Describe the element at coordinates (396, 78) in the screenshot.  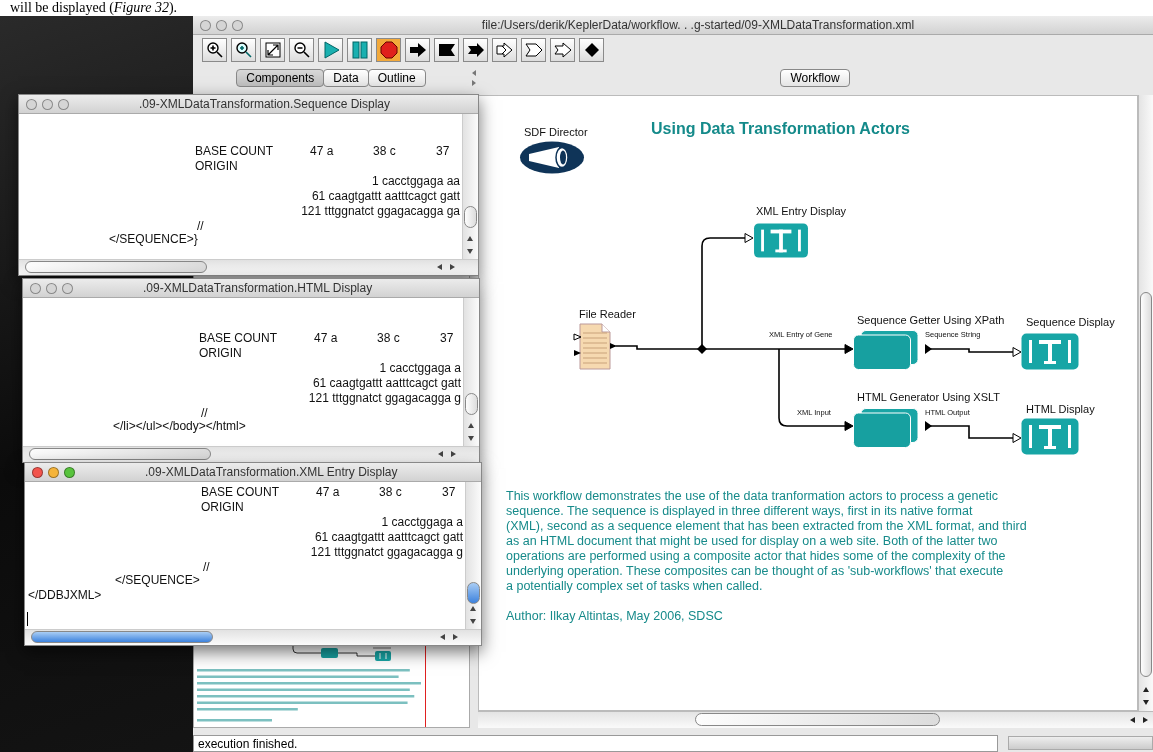
I see `tab: Outline` at that location.